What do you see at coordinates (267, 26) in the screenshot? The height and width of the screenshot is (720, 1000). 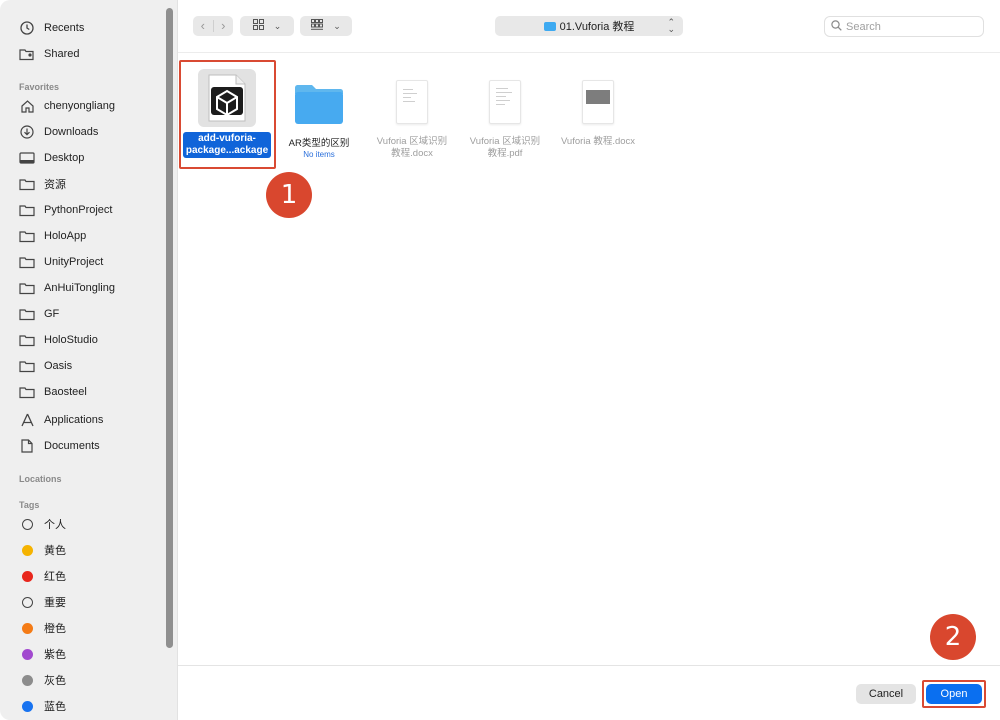 I see `view-mode-button: ⌄` at bounding box center [267, 26].